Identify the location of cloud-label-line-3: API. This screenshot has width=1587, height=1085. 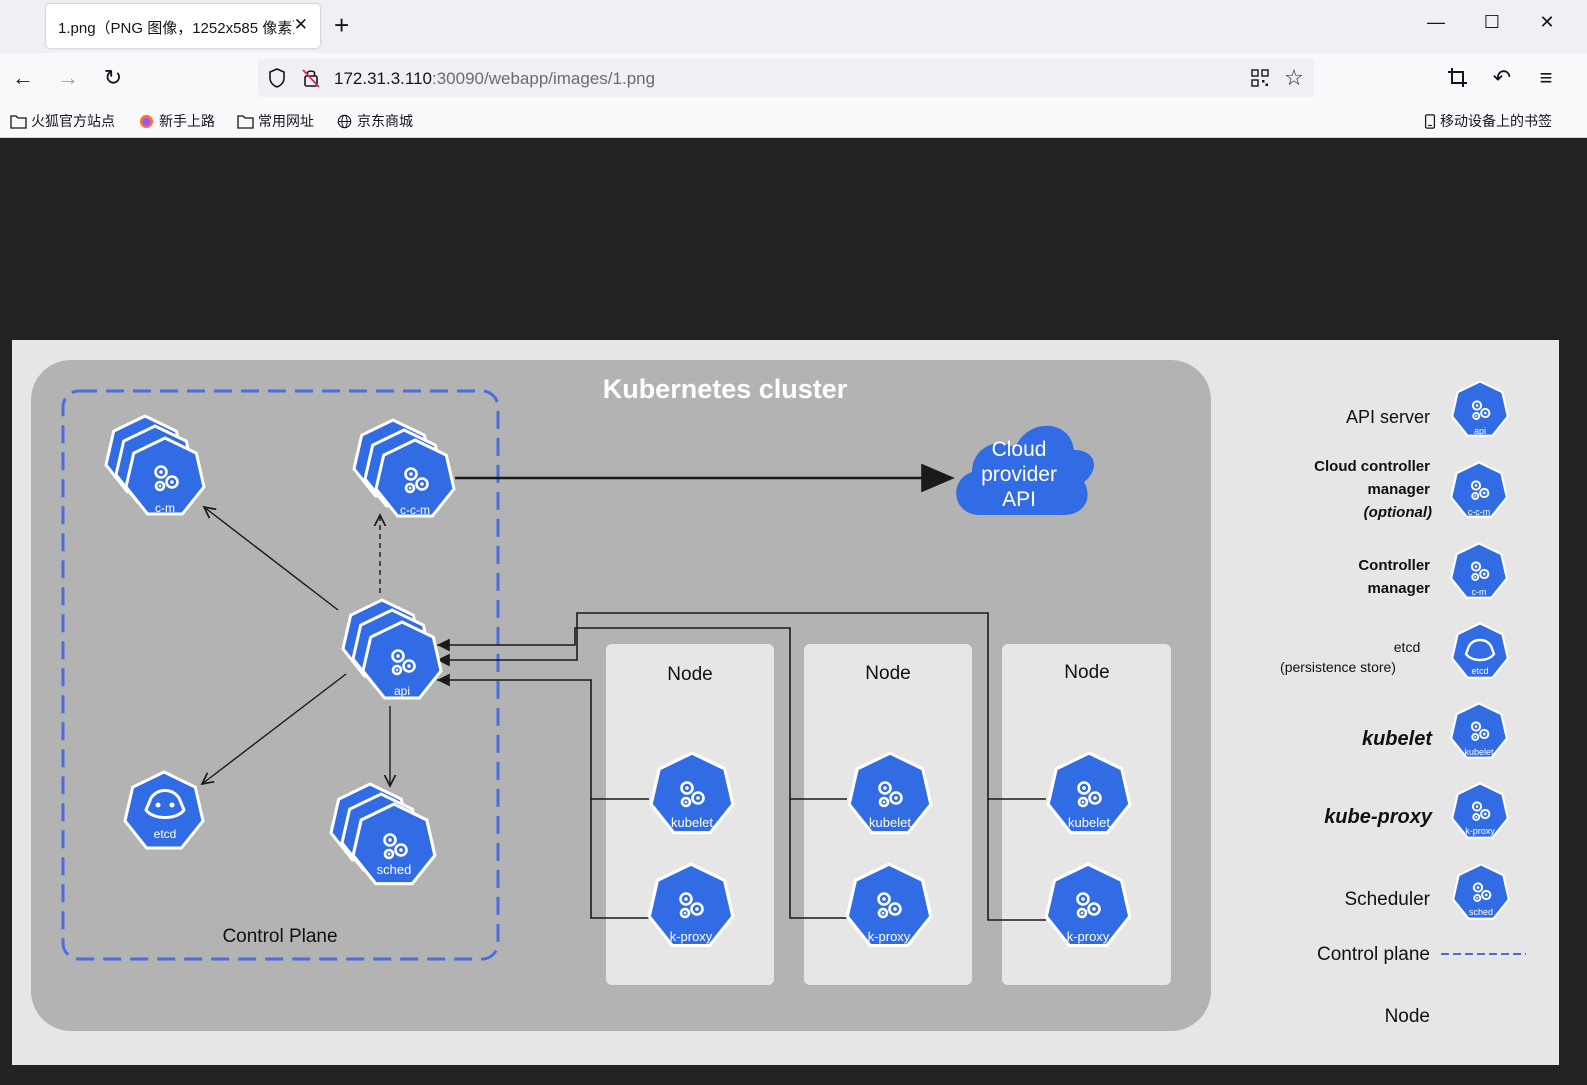
(1019, 499).